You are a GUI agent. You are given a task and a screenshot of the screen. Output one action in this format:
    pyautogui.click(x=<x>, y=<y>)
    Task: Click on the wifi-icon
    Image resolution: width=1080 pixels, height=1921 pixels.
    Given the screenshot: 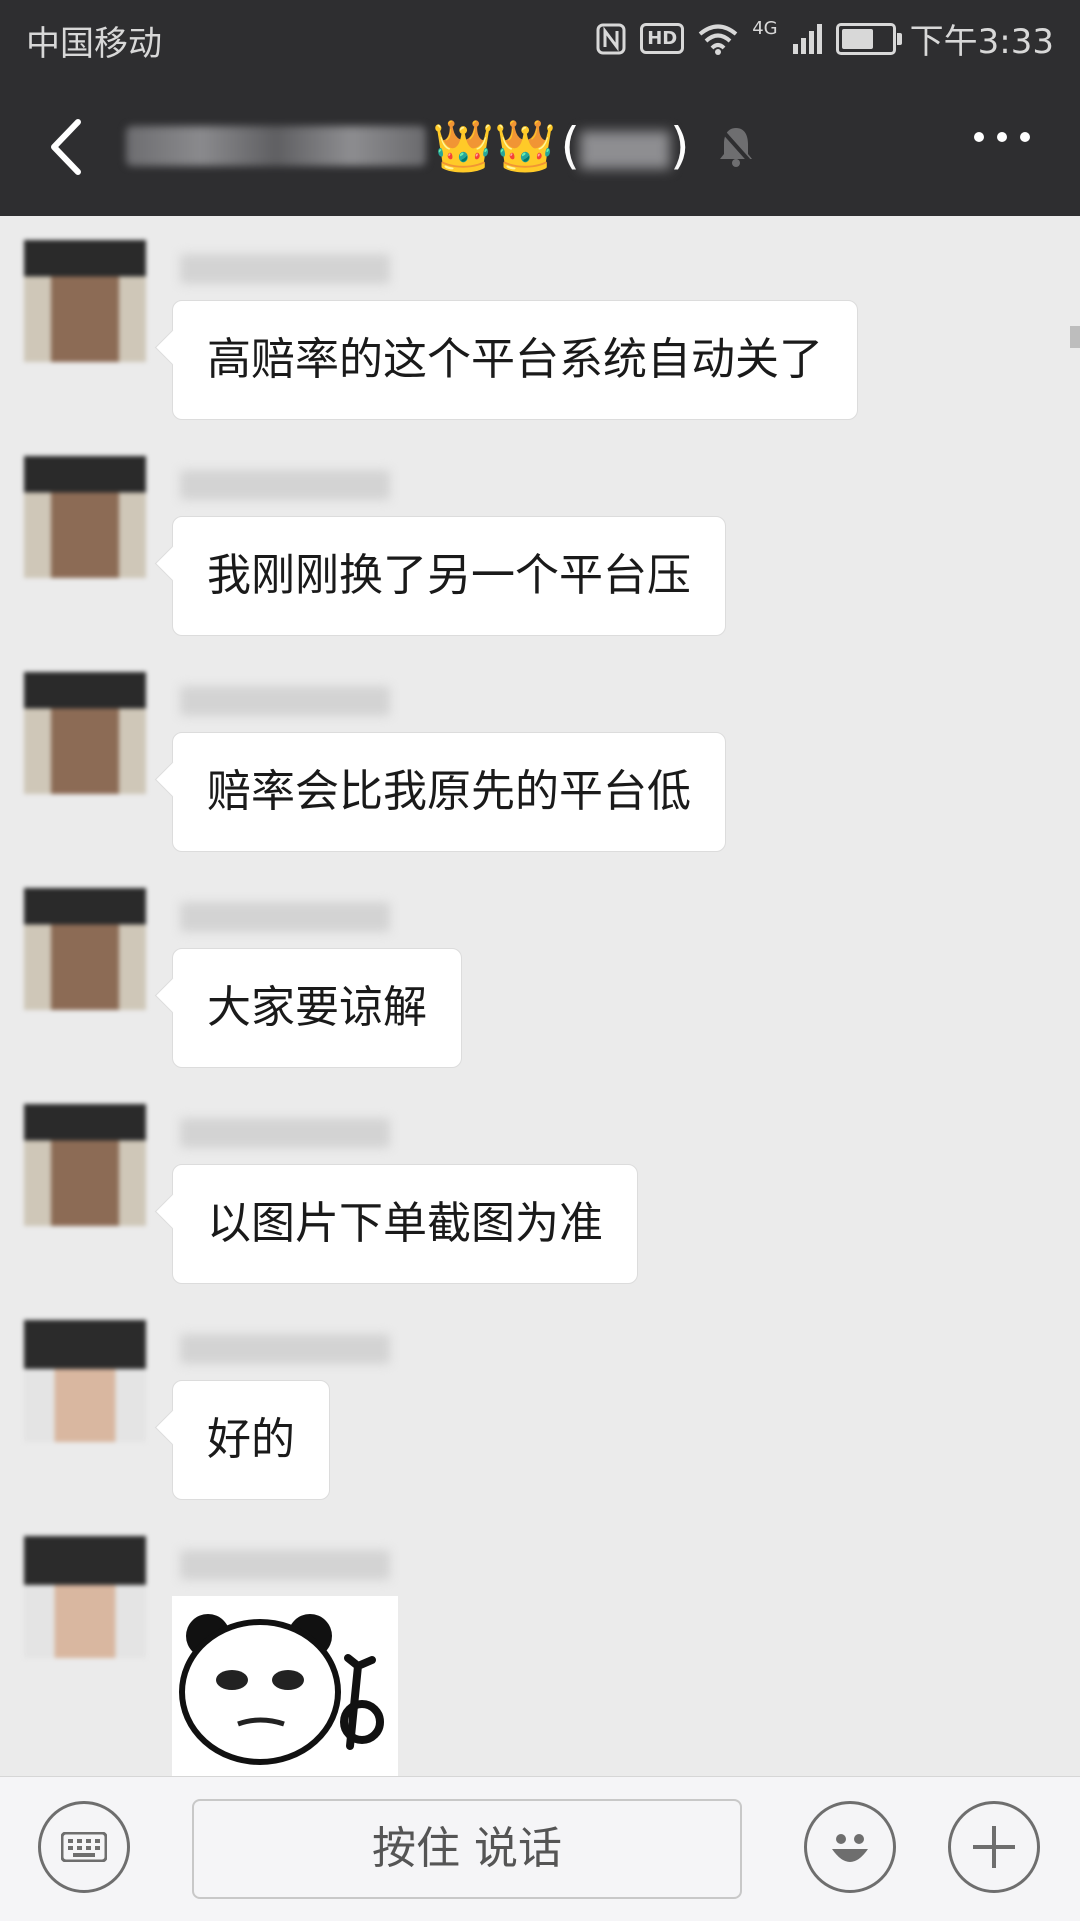 What is the action you would take?
    pyautogui.click(x=718, y=39)
    